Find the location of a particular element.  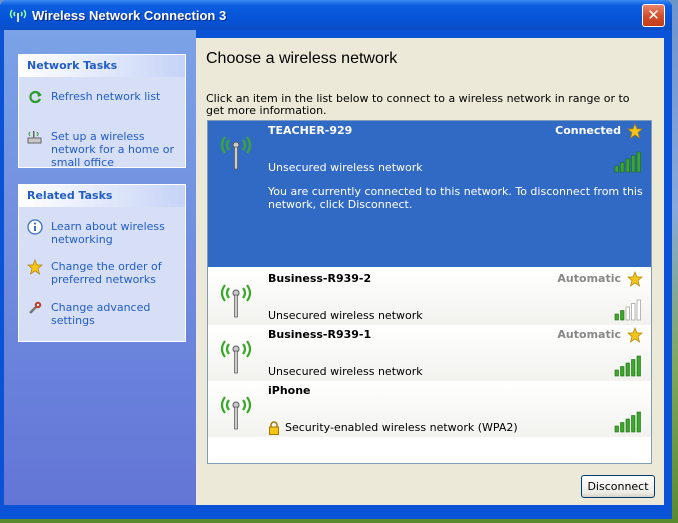

settings-icon is located at coordinates (35, 307).